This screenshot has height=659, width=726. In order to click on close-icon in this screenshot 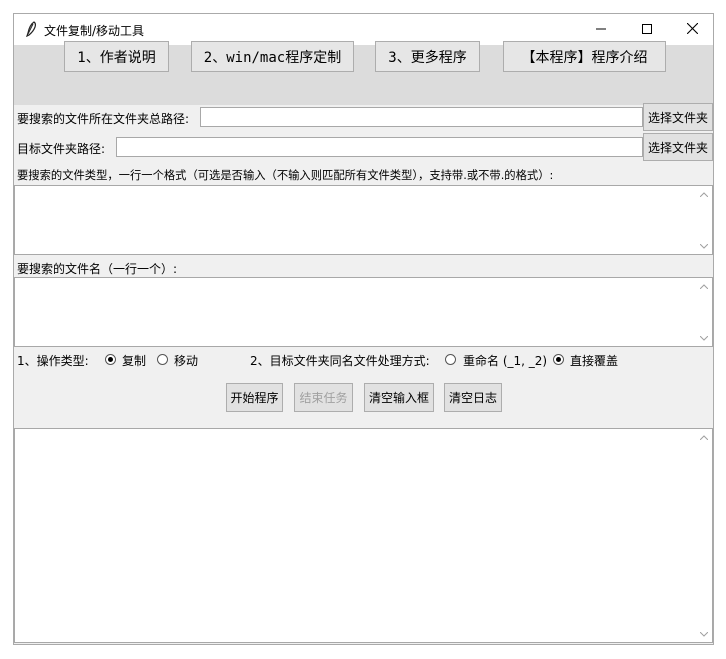, I will do `click(692, 29)`.